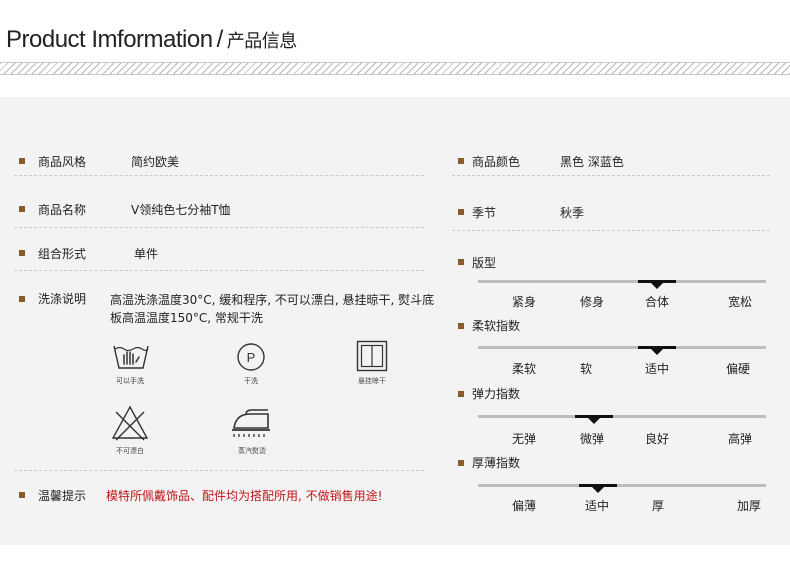  I want to click on elasticity-option: 微弹, so click(592, 439).